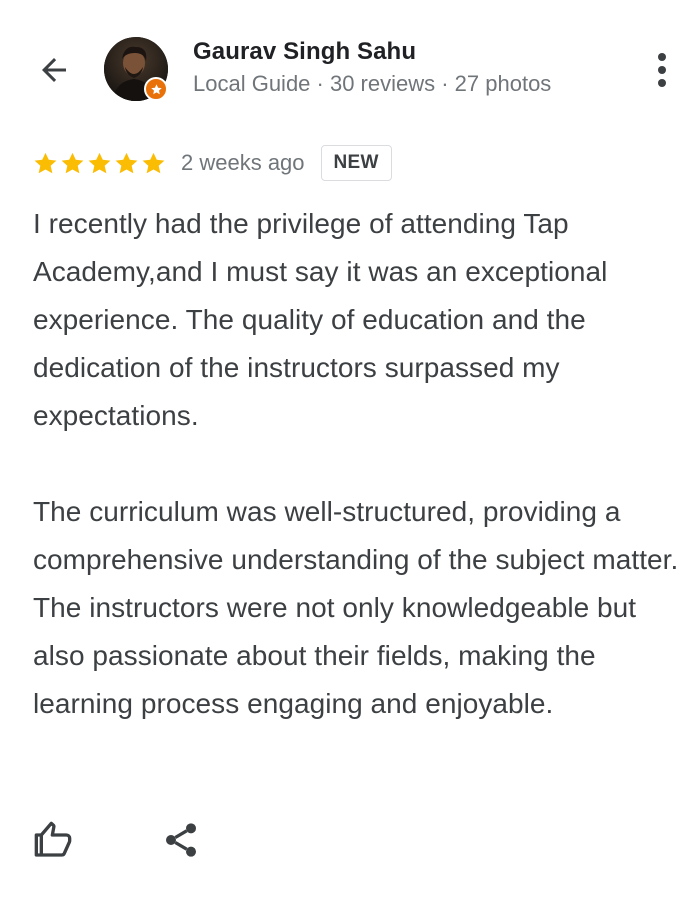 The image size is (691, 912). I want to click on back-button, so click(54, 70).